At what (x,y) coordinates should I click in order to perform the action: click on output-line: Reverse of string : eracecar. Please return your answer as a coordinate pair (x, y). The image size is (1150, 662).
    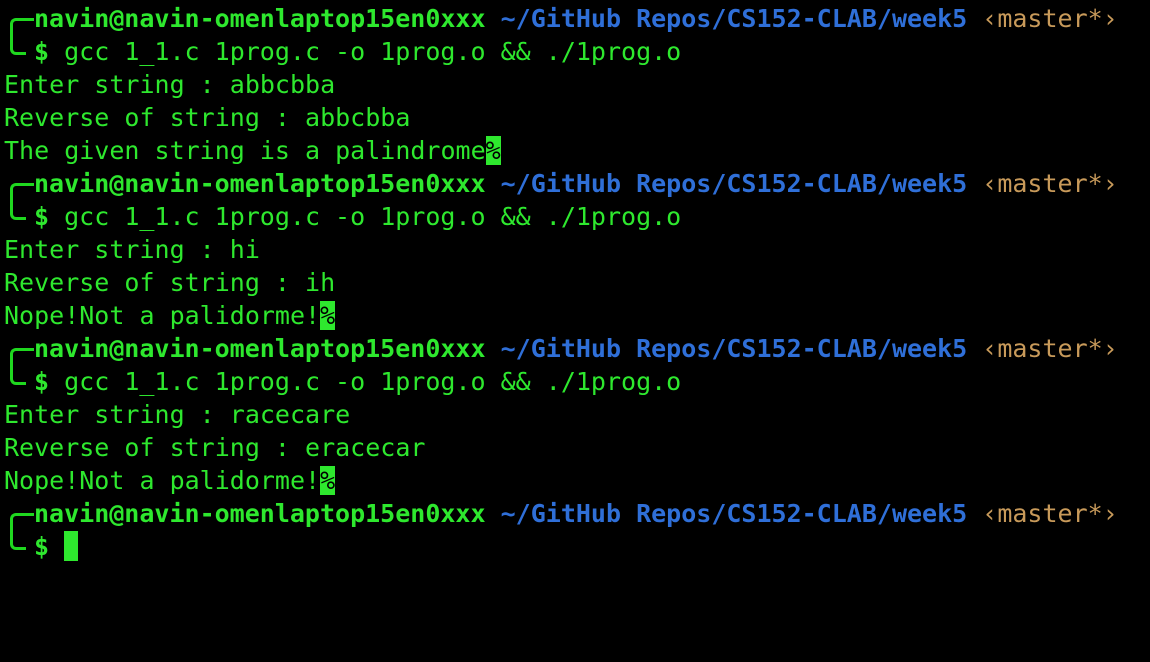
    Looking at the image, I should click on (215, 447).